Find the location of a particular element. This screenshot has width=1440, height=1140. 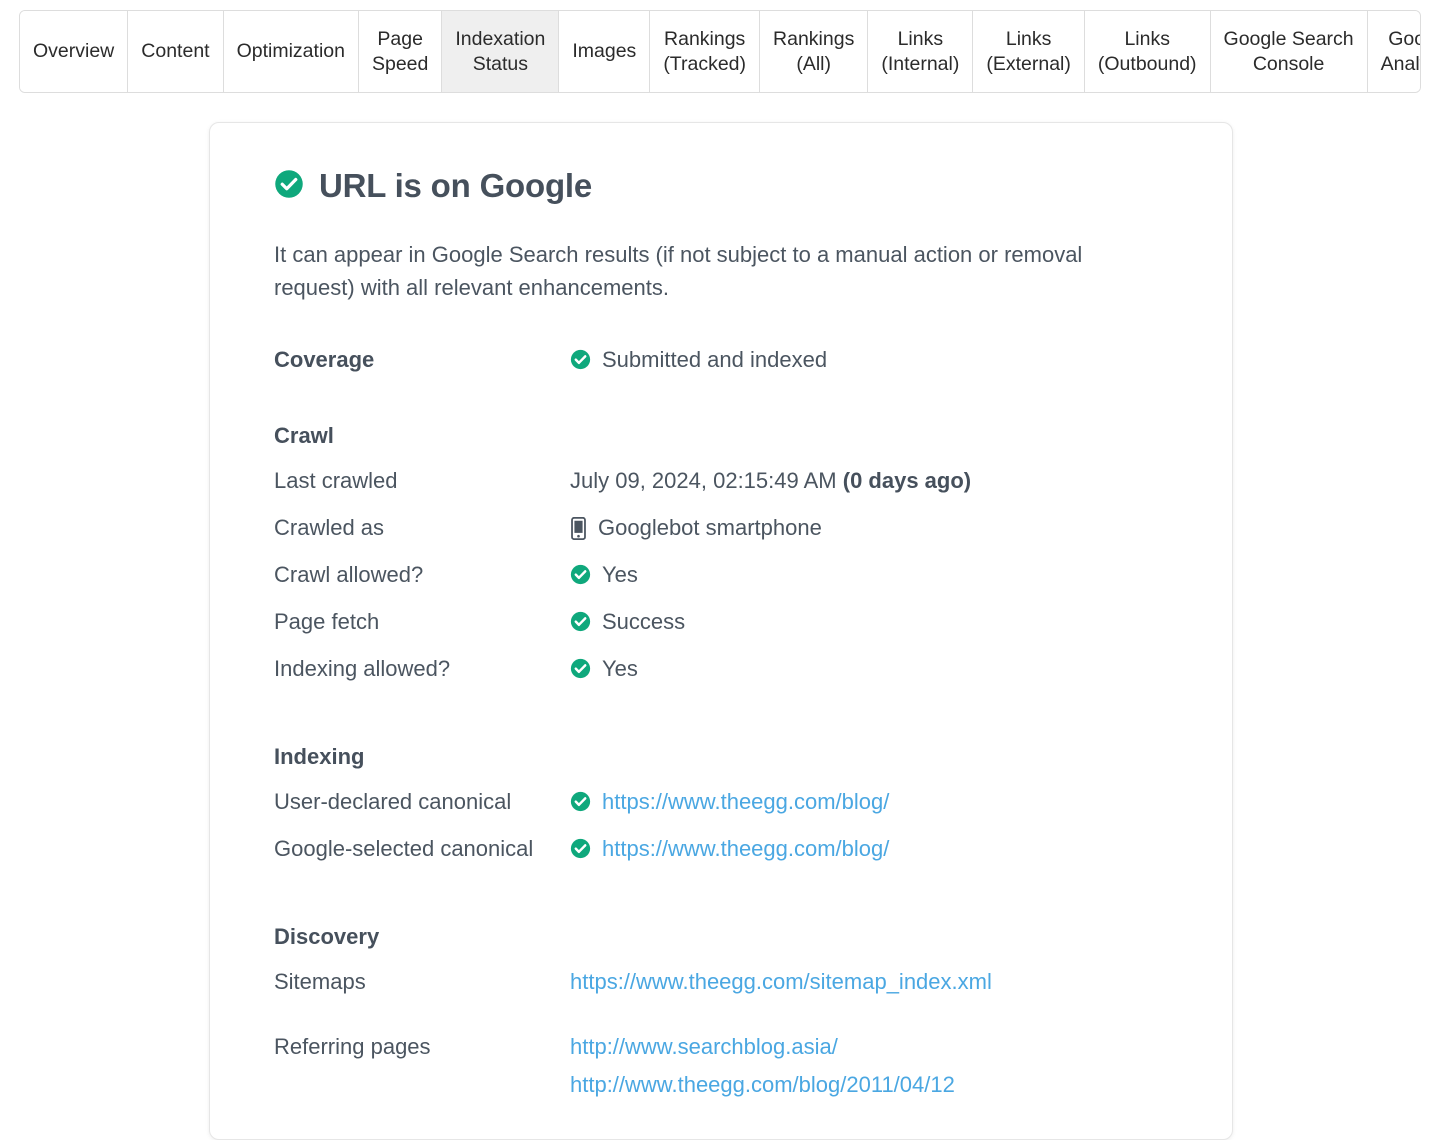

crawl-row: Indexing allowed? Yes is located at coordinates (721, 678).